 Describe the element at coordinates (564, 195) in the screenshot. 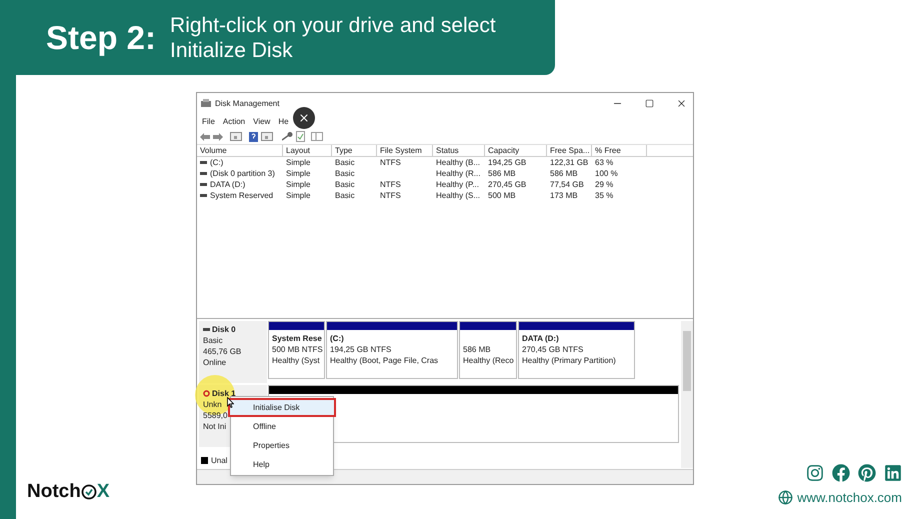

I see `table-cell: 173 MB` at that location.